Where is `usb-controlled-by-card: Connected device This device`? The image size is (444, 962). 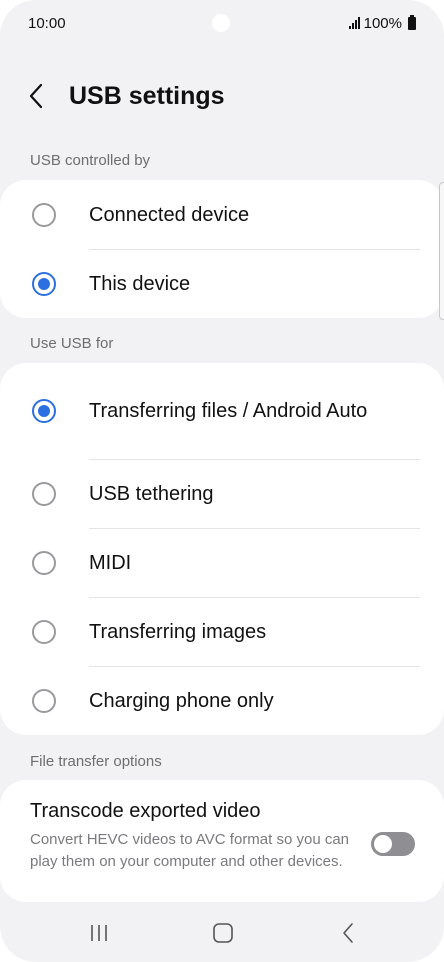
usb-controlled-by-card: Connected device This device is located at coordinates (222, 249).